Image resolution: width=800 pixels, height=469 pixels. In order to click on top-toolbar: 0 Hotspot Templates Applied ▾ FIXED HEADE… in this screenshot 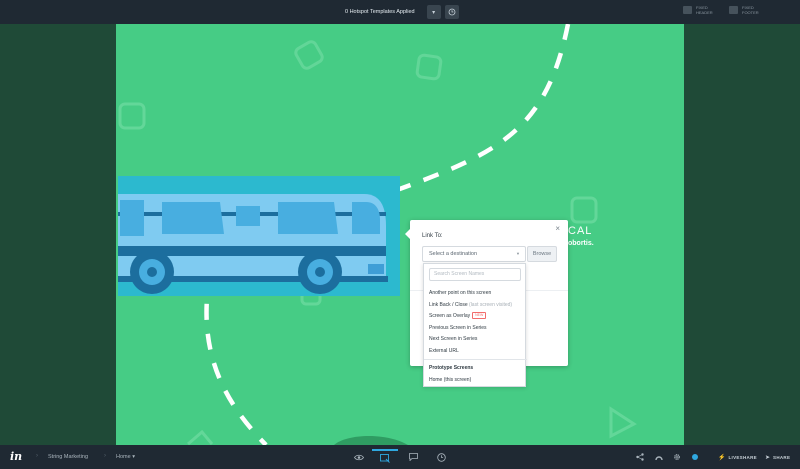, I will do `click(400, 12)`.